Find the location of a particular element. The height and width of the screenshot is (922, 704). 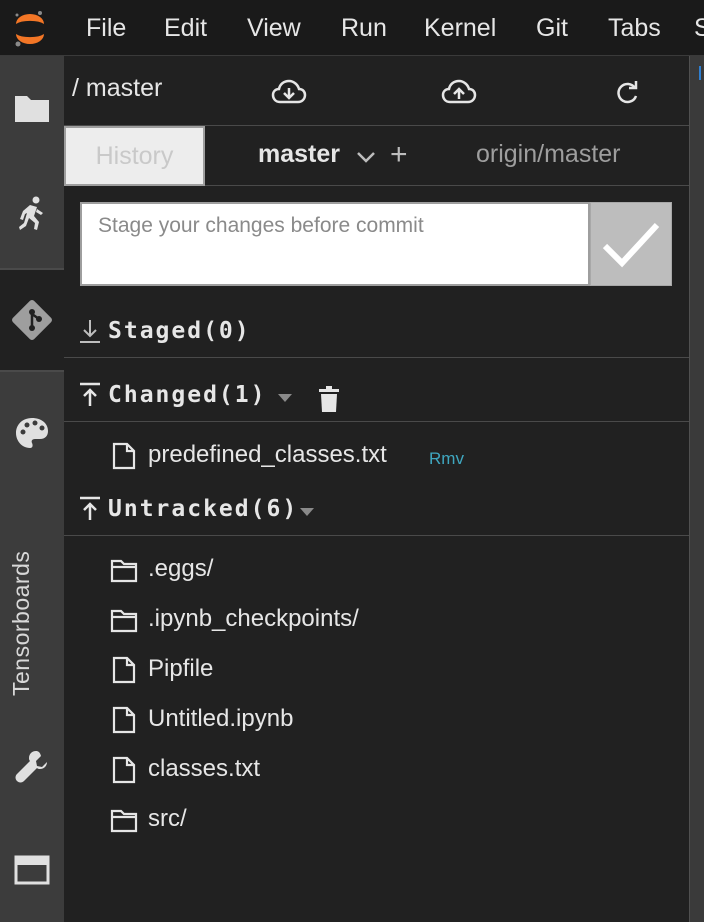

repo-path: / master is located at coordinates (117, 88).